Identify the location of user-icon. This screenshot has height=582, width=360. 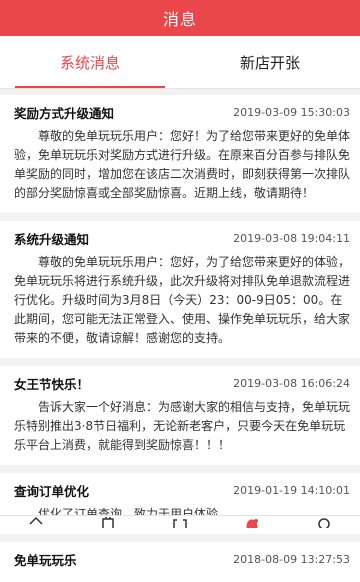
(324, 522).